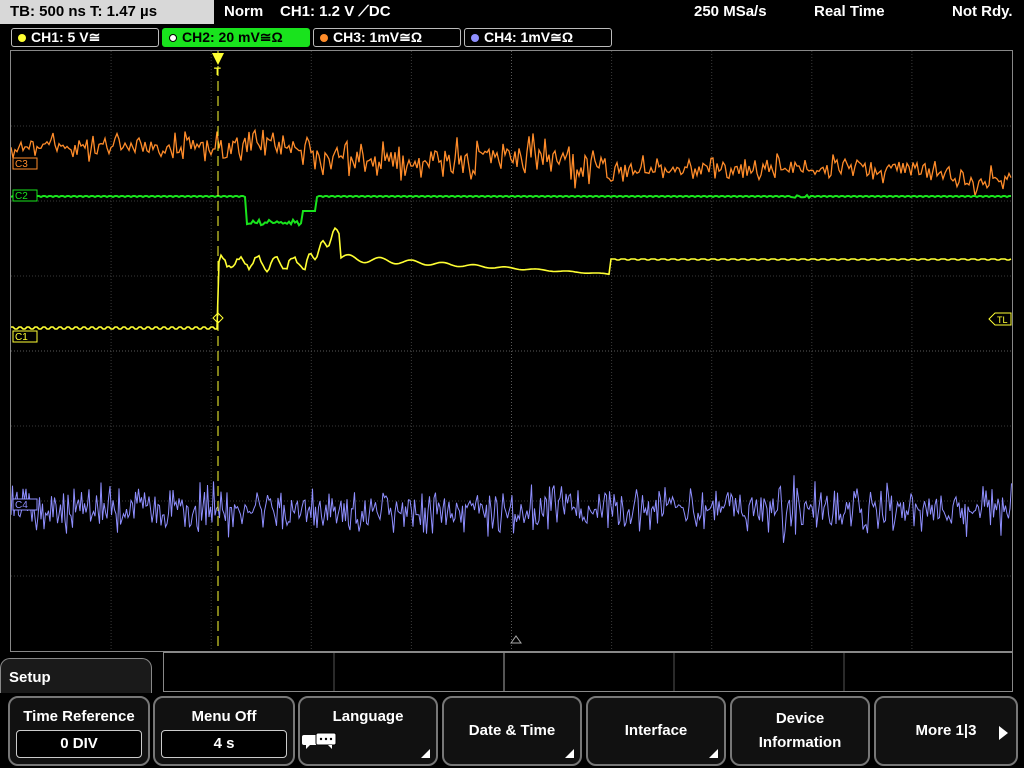  I want to click on ch4-label: CH4: 1mV≅Ω, so click(529, 37).